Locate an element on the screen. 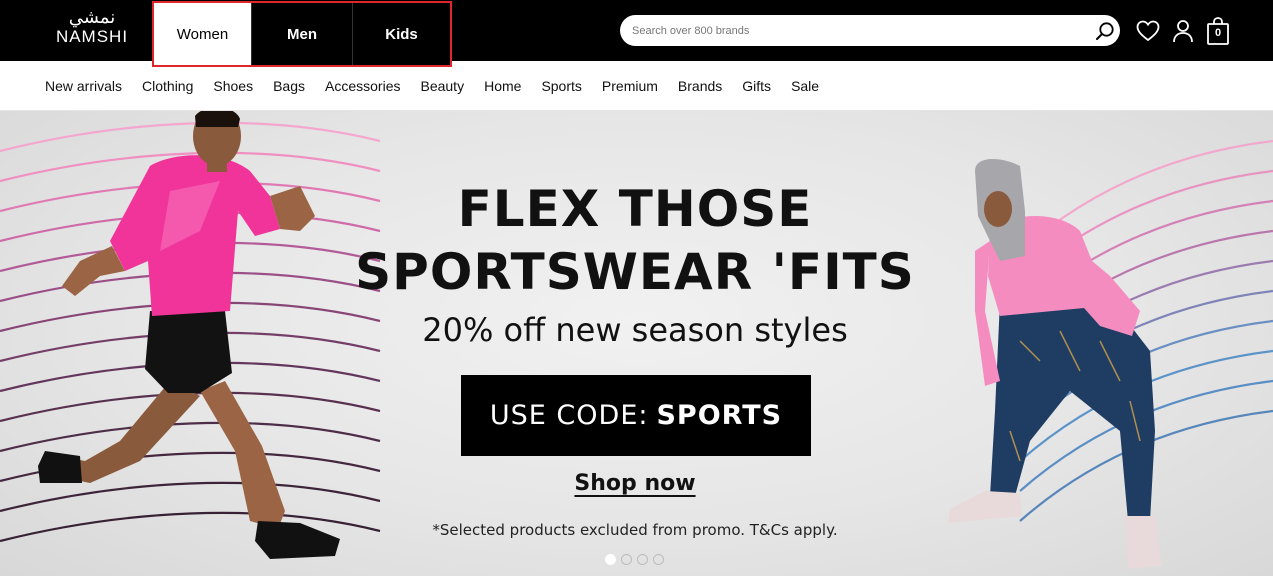  nav-beauty: Beauty is located at coordinates (442, 86).